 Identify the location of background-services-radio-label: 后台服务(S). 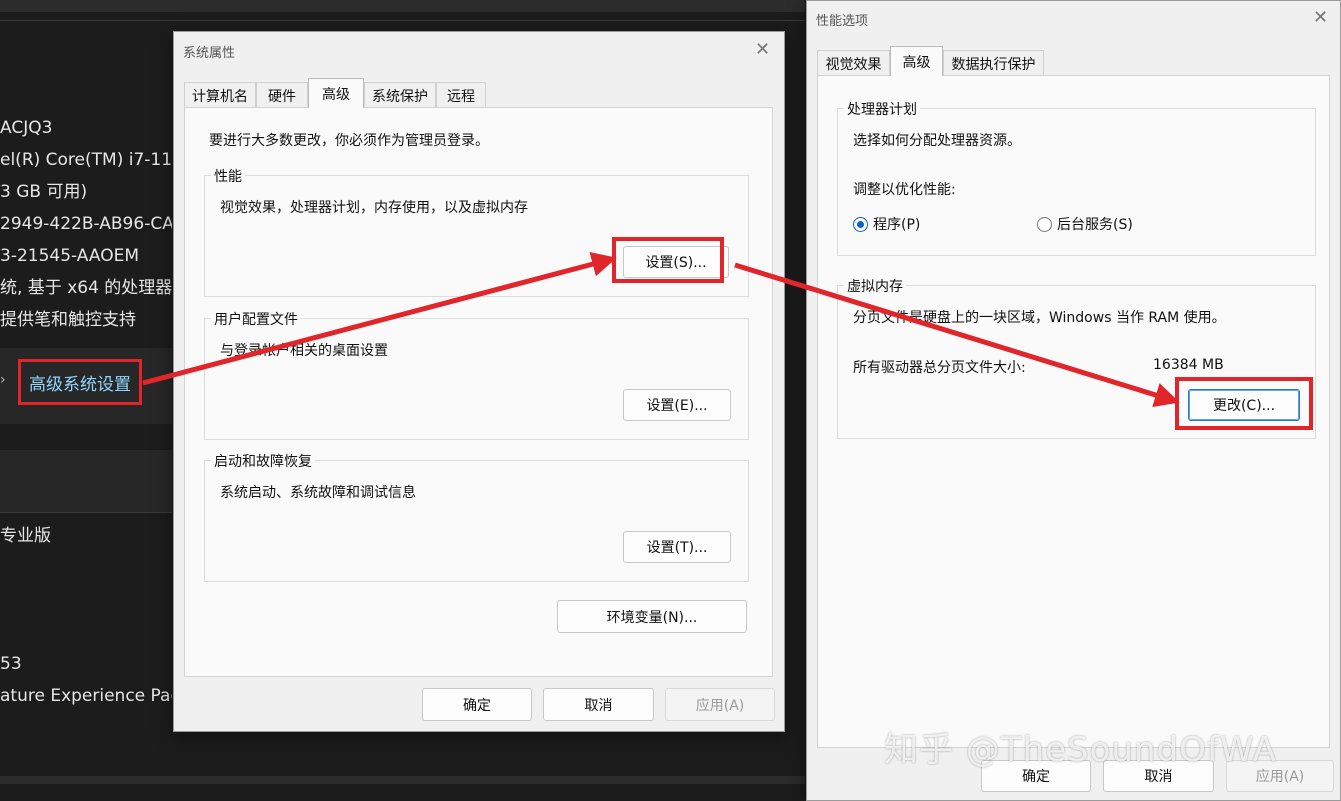
(1095, 225).